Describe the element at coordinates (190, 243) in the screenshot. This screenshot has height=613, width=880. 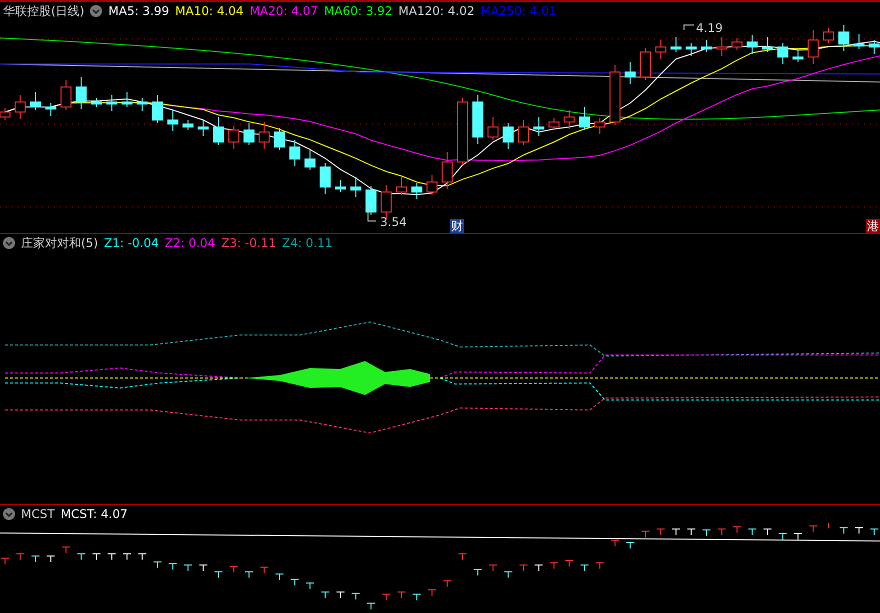
I see `indicator-value: Z2: 0.04` at that location.